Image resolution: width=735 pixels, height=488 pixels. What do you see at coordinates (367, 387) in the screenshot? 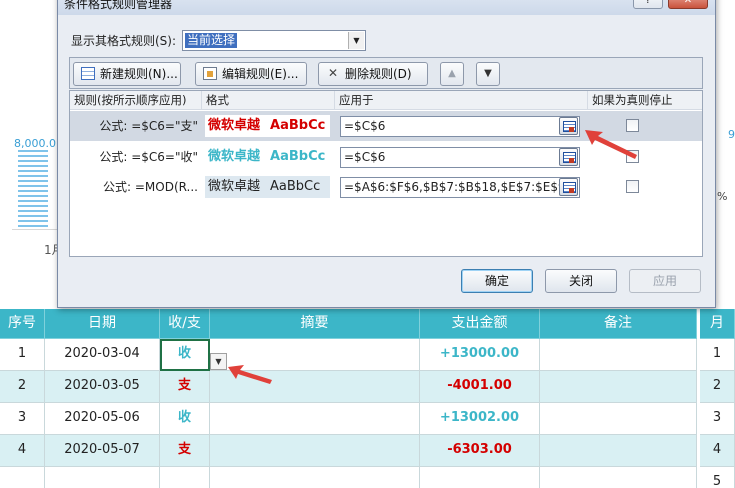
I see `table-row: 2 2020-03-05 支 -4001.00 2` at bounding box center [367, 387].